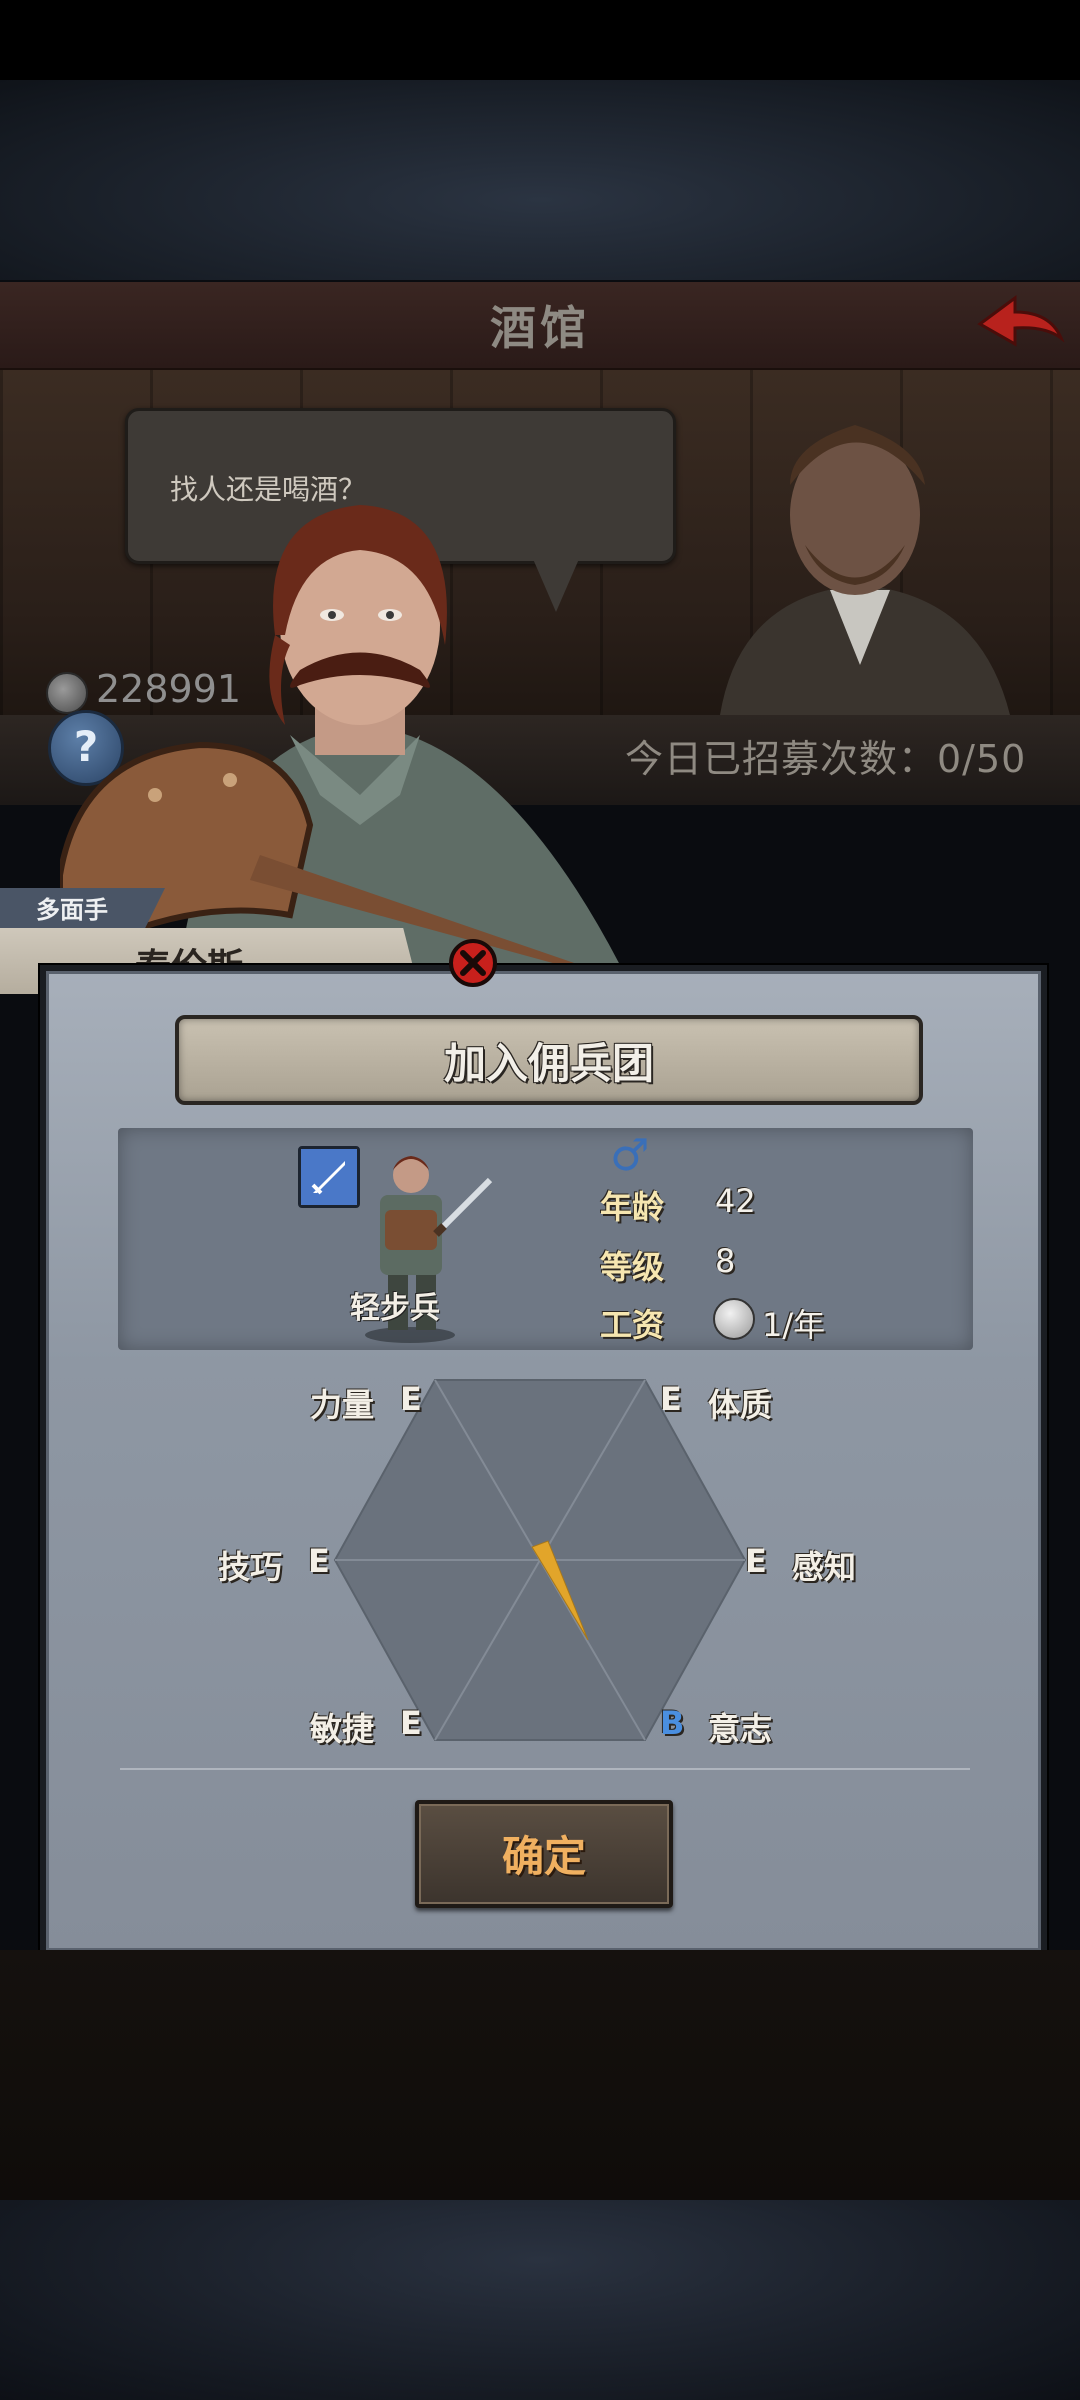 This screenshot has width=1080, height=2400. What do you see at coordinates (540, 328) in the screenshot?
I see `page-title: 酒馆` at bounding box center [540, 328].